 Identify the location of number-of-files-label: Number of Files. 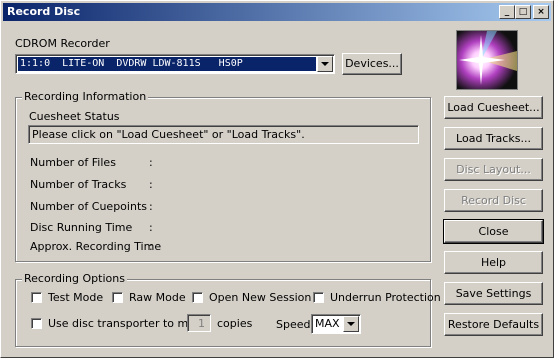
(73, 162).